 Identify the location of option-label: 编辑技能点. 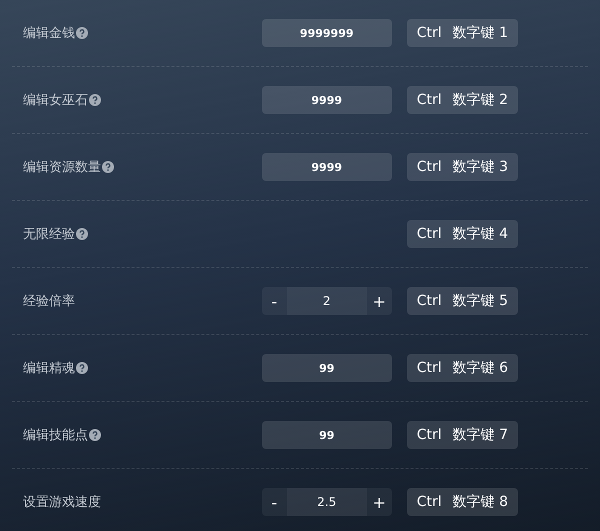
(55, 435).